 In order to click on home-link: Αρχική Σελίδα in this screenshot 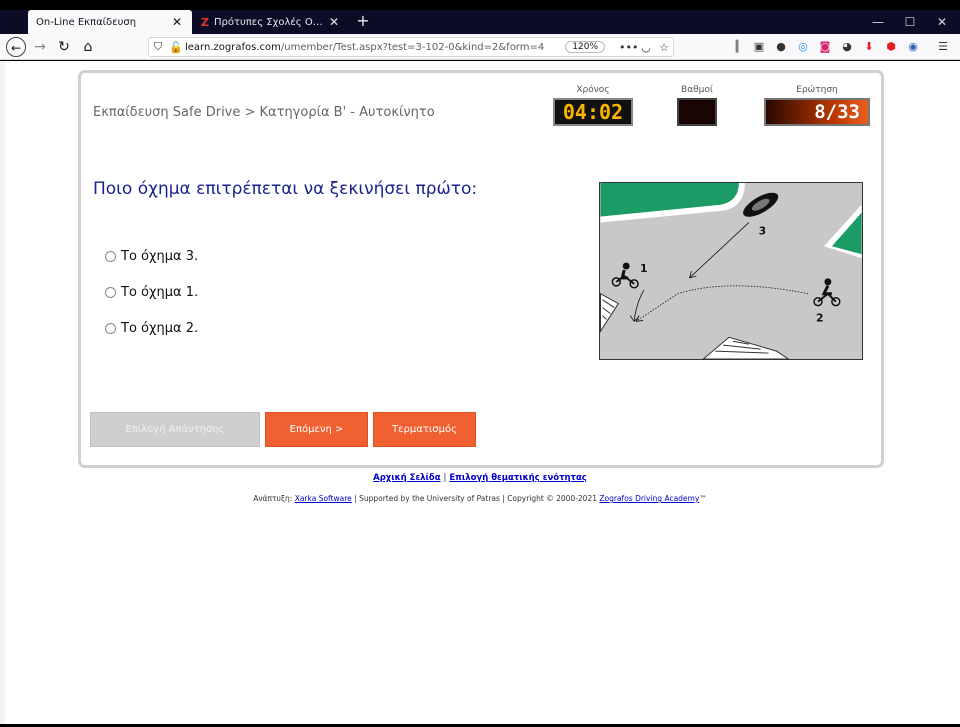, I will do `click(406, 478)`.